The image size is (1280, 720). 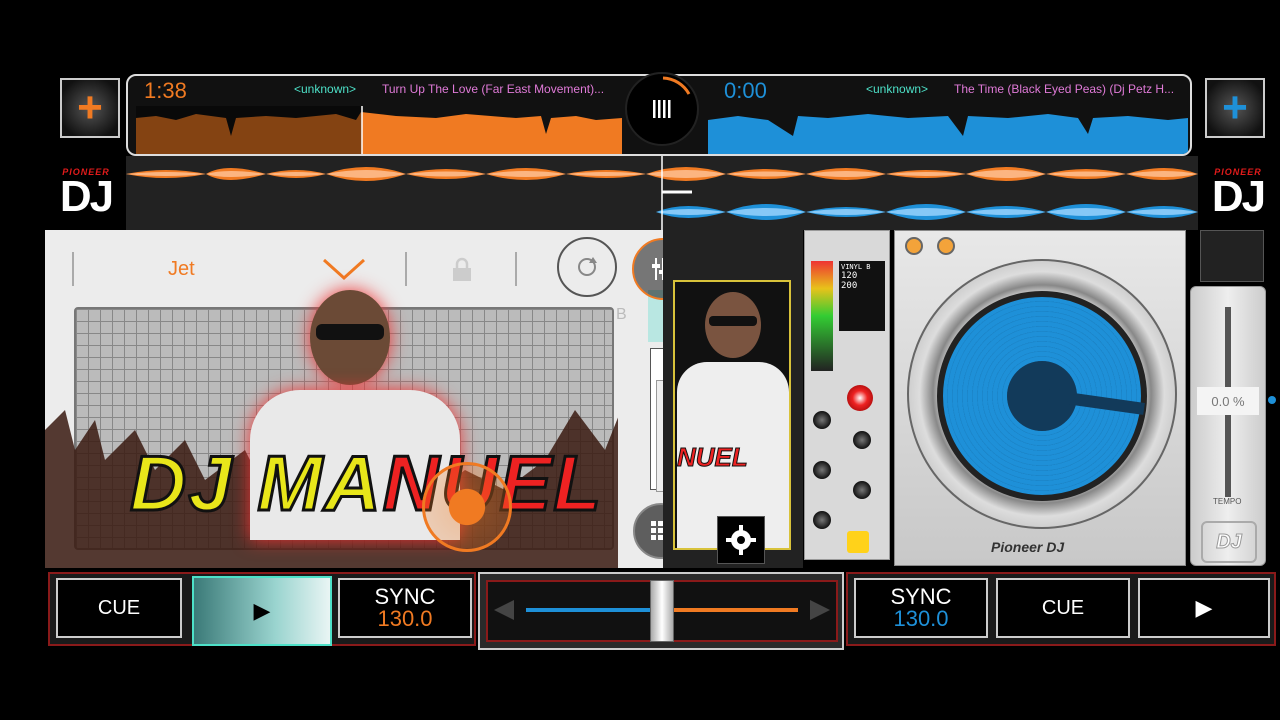 What do you see at coordinates (467, 507) in the screenshot?
I see `fx-pad-cursor` at bounding box center [467, 507].